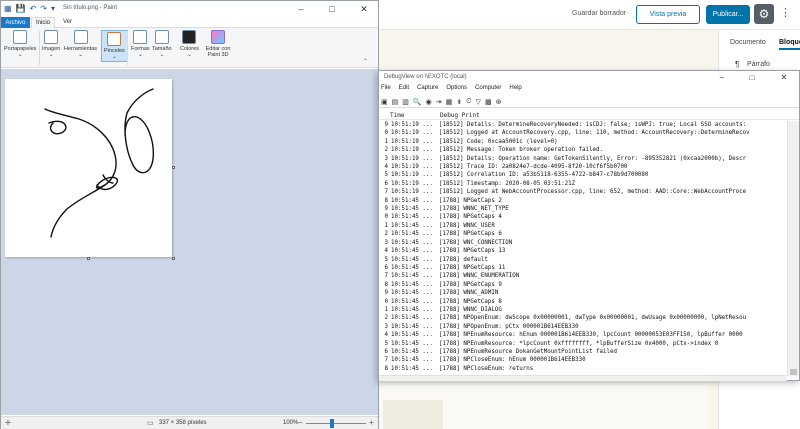 This screenshot has height=429, width=800. What do you see at coordinates (33, 8) in the screenshot?
I see `undo-icon: ↶` at bounding box center [33, 8].